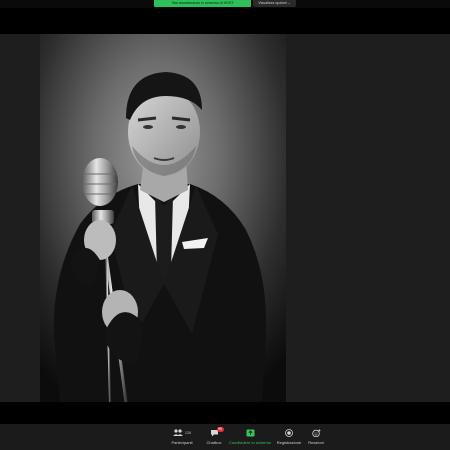 Image resolution: width=450 pixels, height=450 pixels. I want to click on chat-icon-wrap: 99, so click(217, 432).